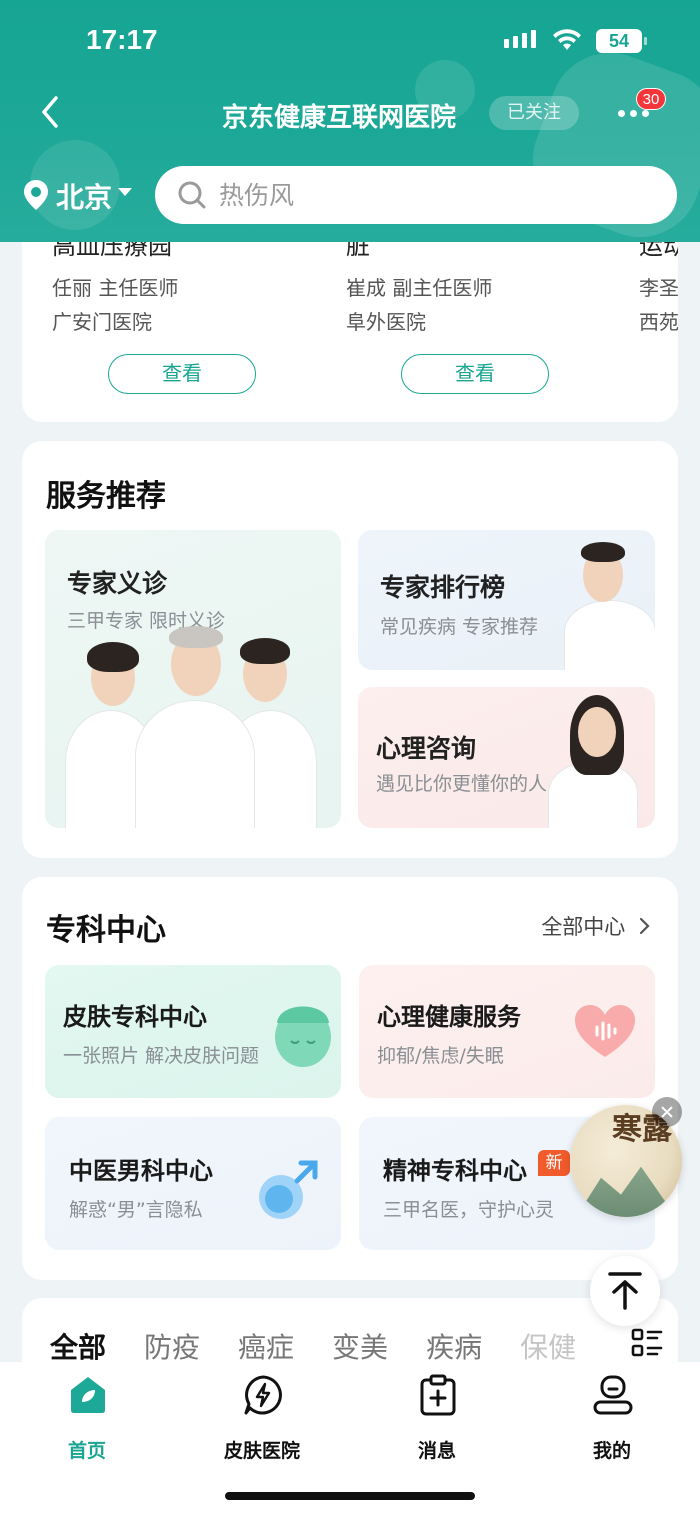 Image resolution: width=700 pixels, height=1514 pixels. I want to click on service-subtitle: 常见疾病 专家推荐, so click(459, 627).